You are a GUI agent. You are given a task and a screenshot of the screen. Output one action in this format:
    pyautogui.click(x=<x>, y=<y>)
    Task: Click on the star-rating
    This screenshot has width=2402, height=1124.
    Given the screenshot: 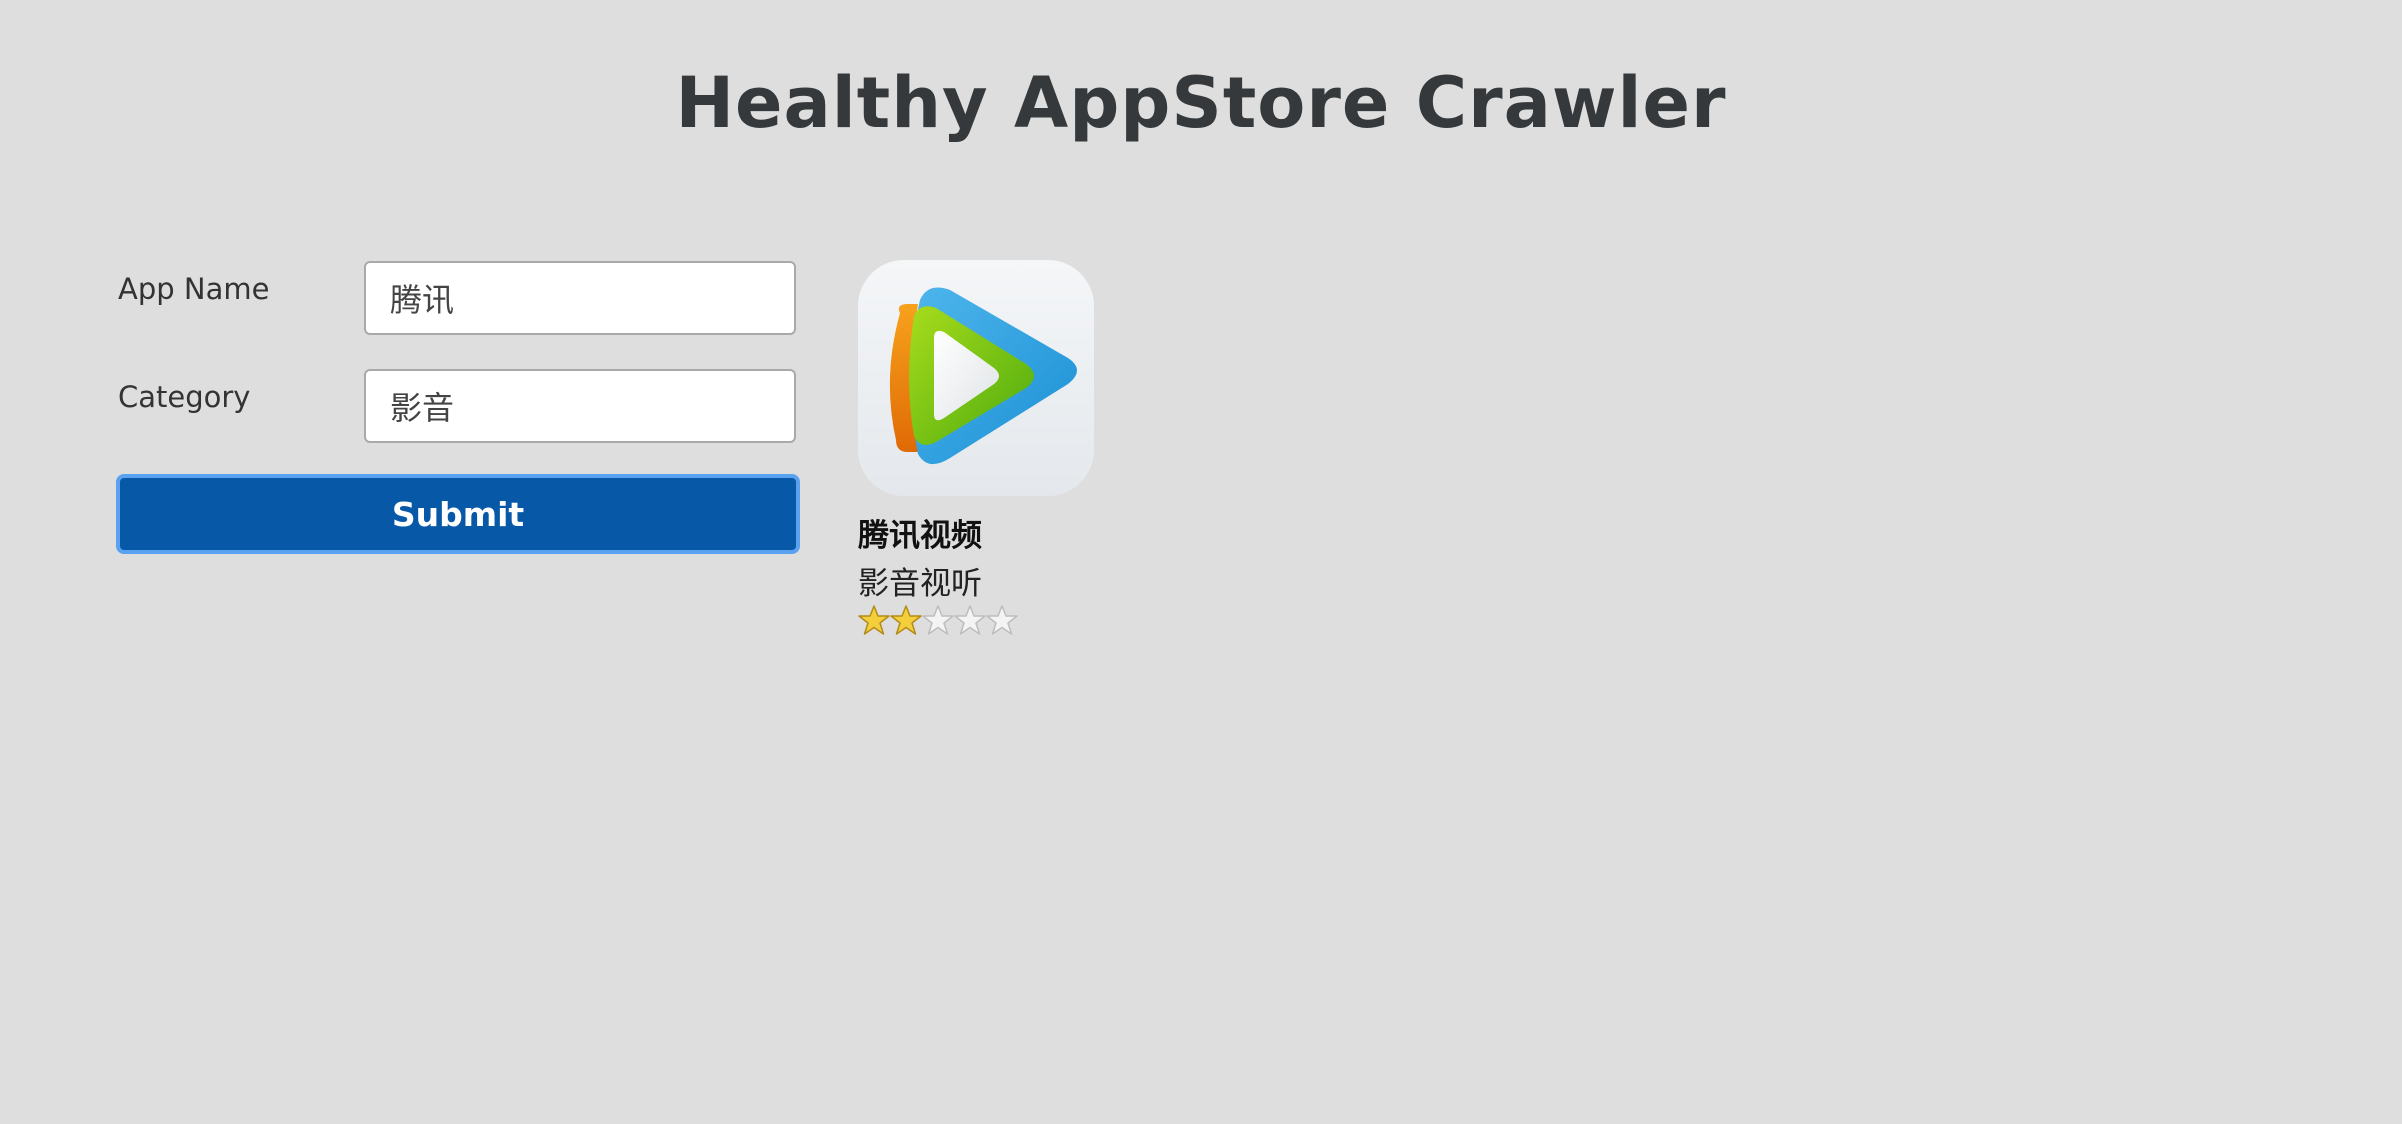 What is the action you would take?
    pyautogui.click(x=938, y=620)
    